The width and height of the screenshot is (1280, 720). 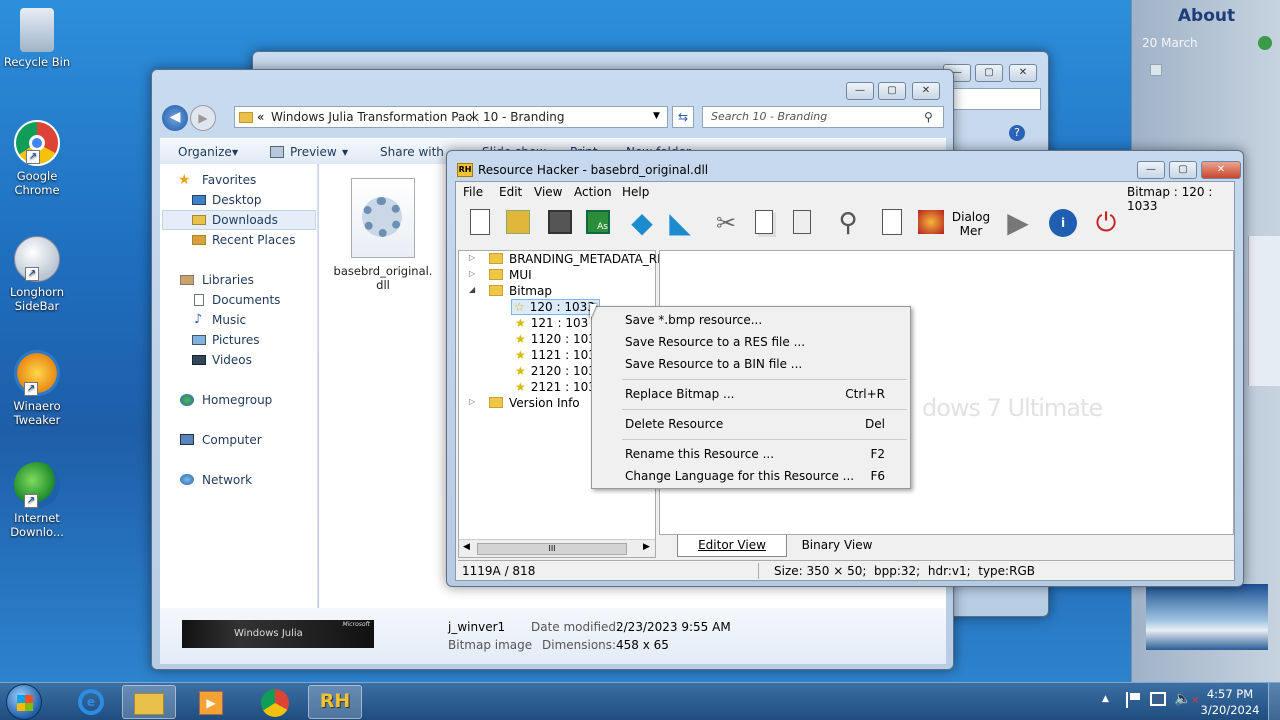 What do you see at coordinates (237, 400) in the screenshot?
I see `nav-homegroup: Homegroup` at bounding box center [237, 400].